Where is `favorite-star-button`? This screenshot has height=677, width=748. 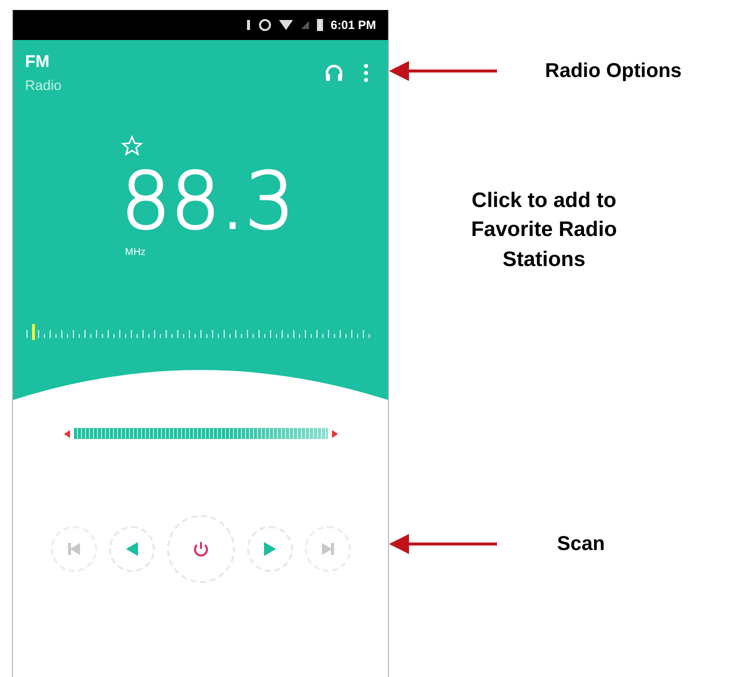 favorite-star-button is located at coordinates (132, 146).